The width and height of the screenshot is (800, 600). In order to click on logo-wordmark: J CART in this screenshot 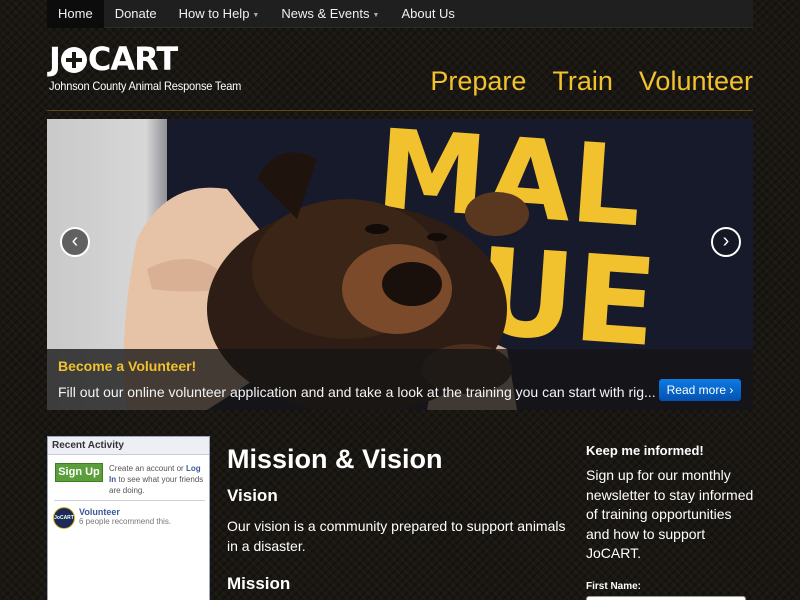, I will do `click(149, 59)`.